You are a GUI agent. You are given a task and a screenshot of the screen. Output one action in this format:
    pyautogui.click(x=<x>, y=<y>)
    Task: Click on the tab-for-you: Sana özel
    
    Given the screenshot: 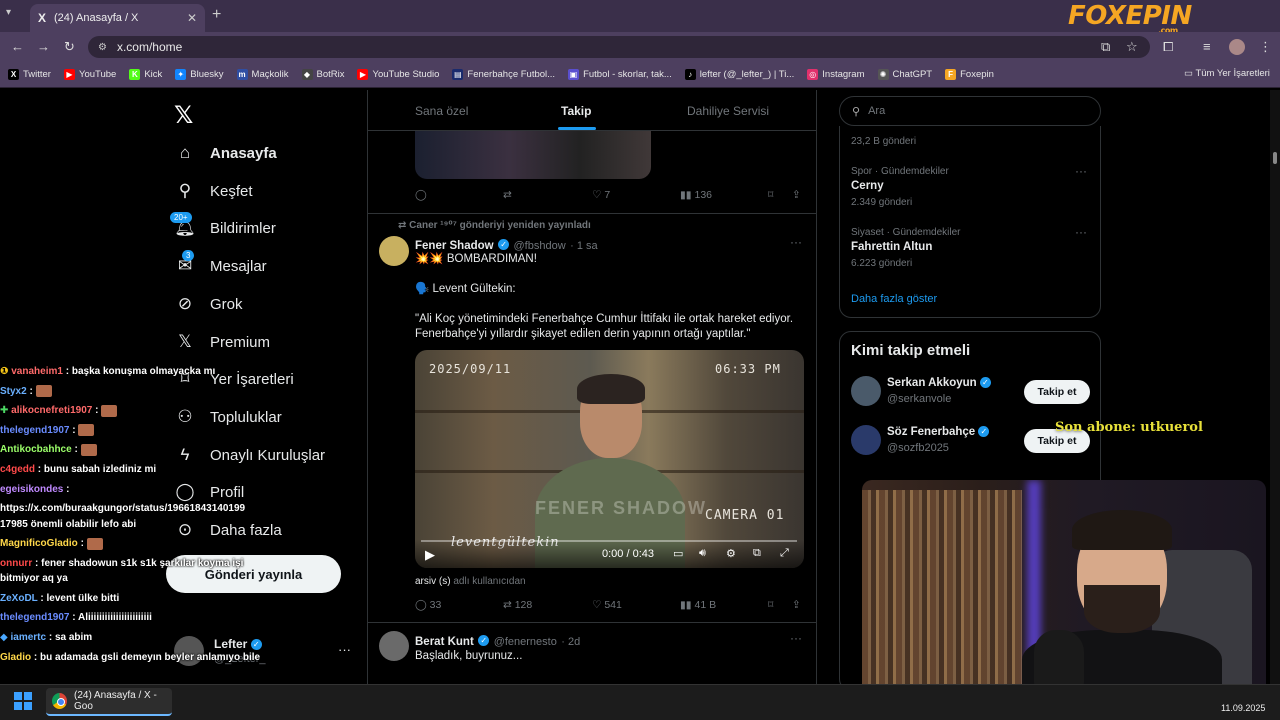 What is the action you would take?
    pyautogui.click(x=441, y=111)
    